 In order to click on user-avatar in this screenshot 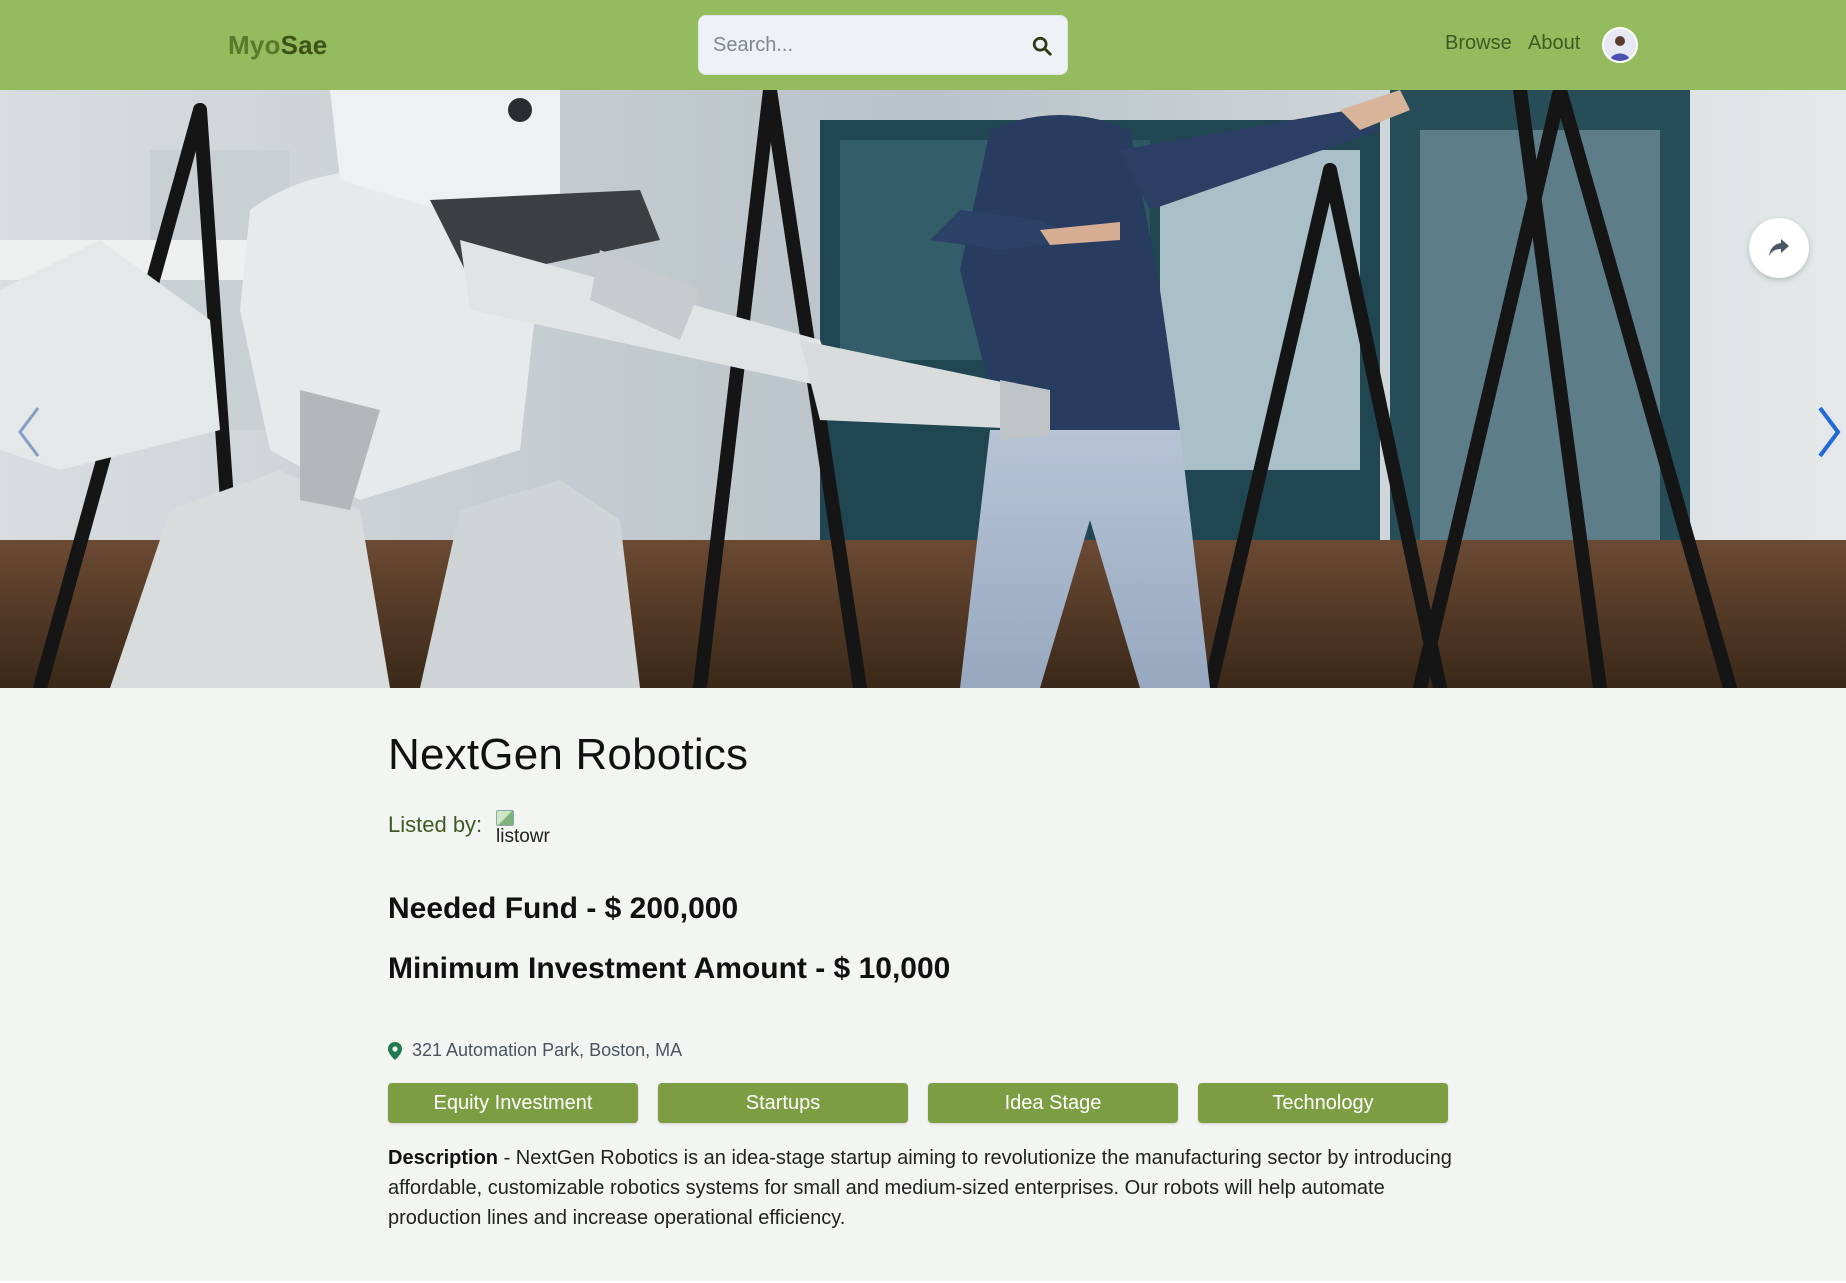, I will do `click(1620, 45)`.